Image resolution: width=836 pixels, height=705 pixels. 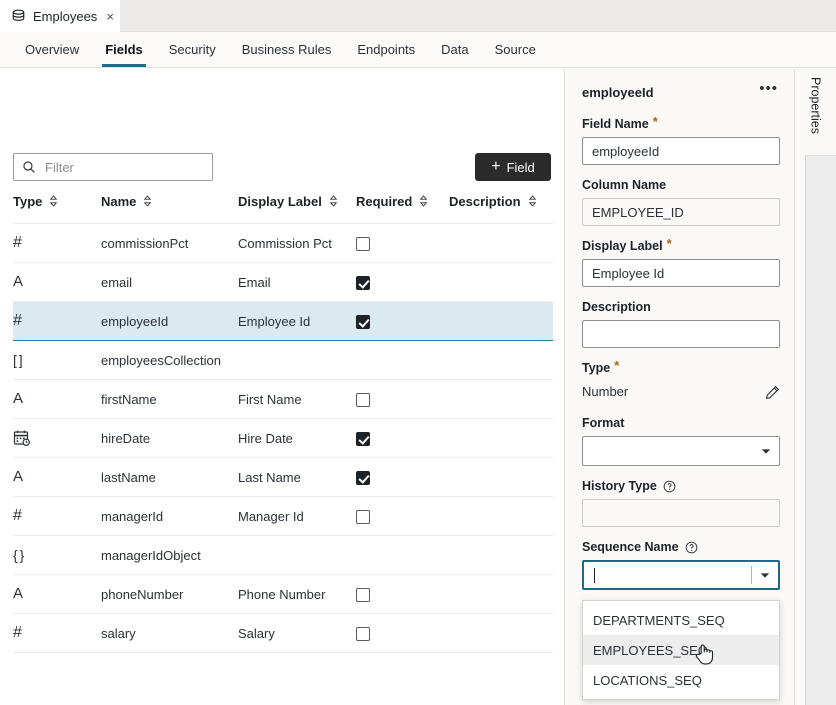 What do you see at coordinates (603, 423) in the screenshot?
I see `label-text: Format` at bounding box center [603, 423].